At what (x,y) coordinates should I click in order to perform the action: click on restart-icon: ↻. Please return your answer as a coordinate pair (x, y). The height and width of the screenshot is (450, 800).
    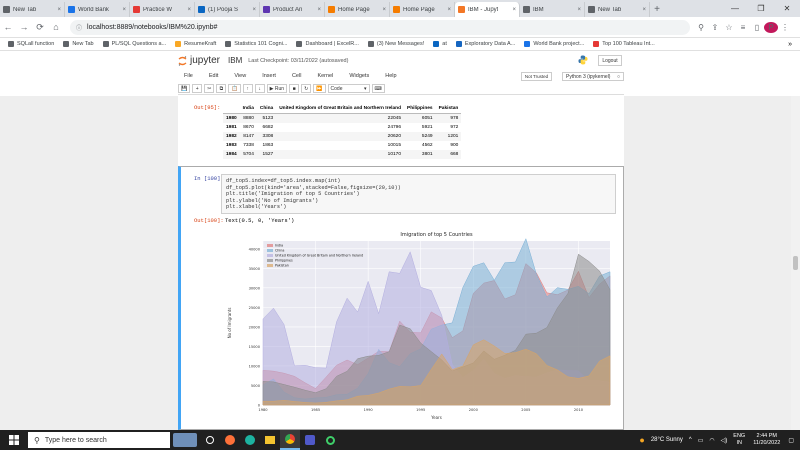
    Looking at the image, I should click on (306, 88).